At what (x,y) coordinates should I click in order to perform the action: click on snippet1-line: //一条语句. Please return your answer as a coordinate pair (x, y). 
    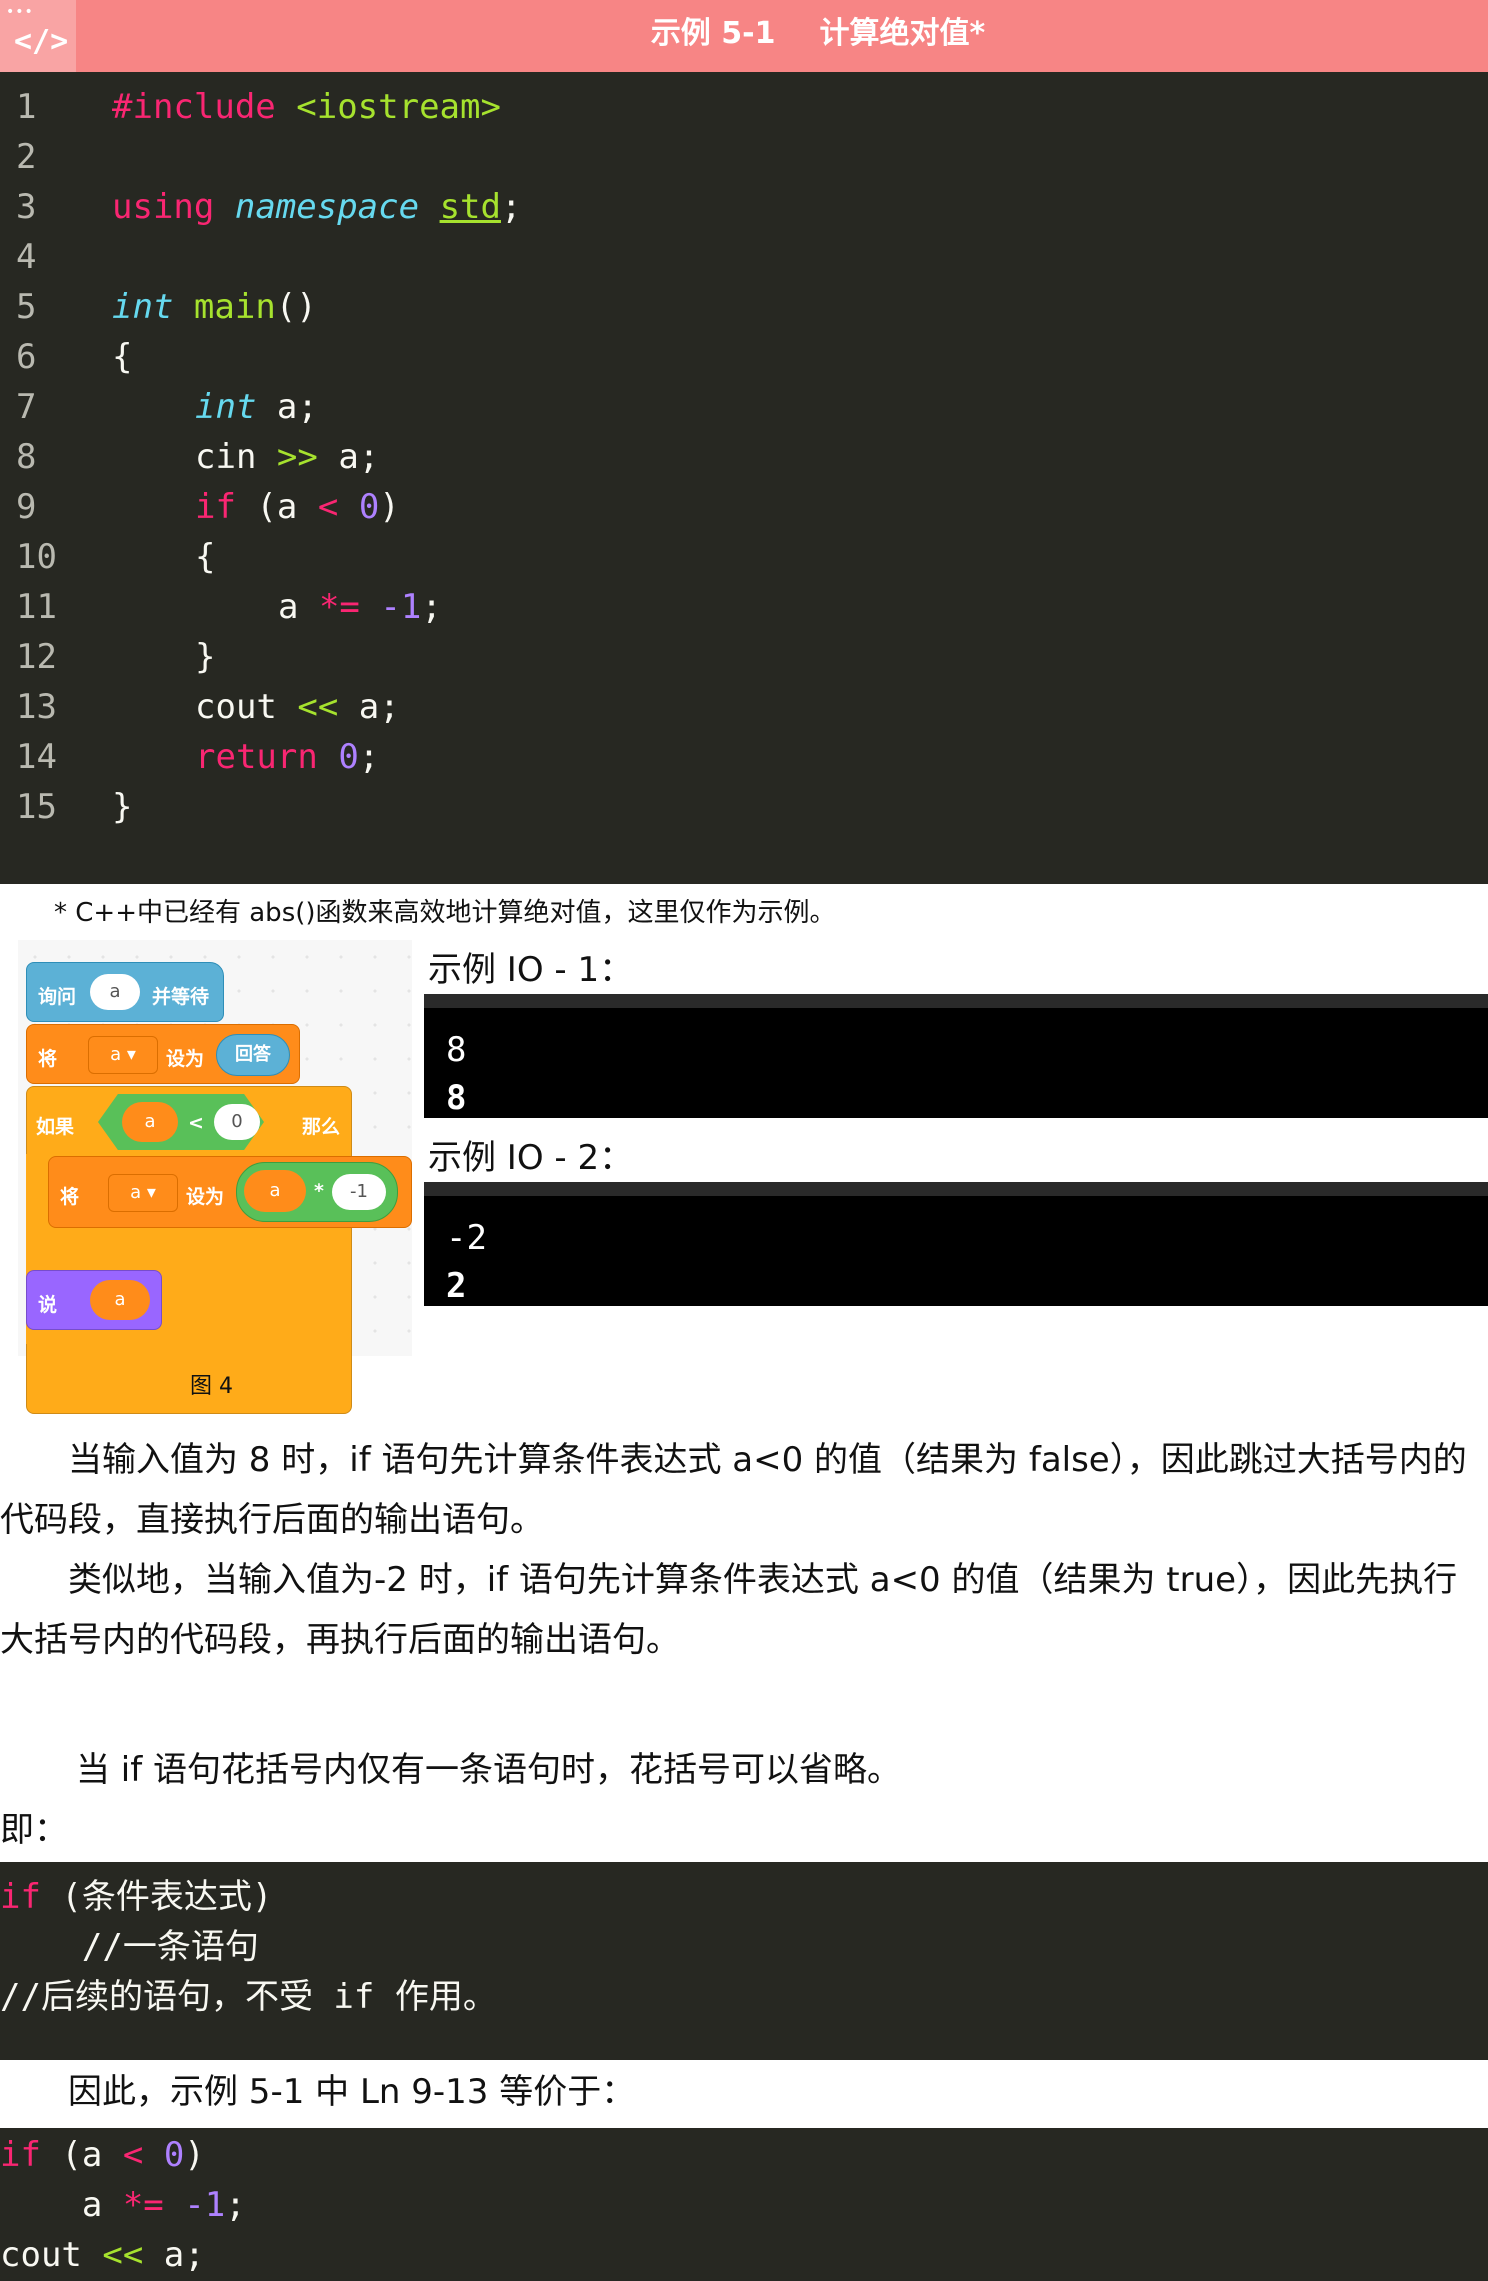
    Looking at the image, I should click on (129, 1947).